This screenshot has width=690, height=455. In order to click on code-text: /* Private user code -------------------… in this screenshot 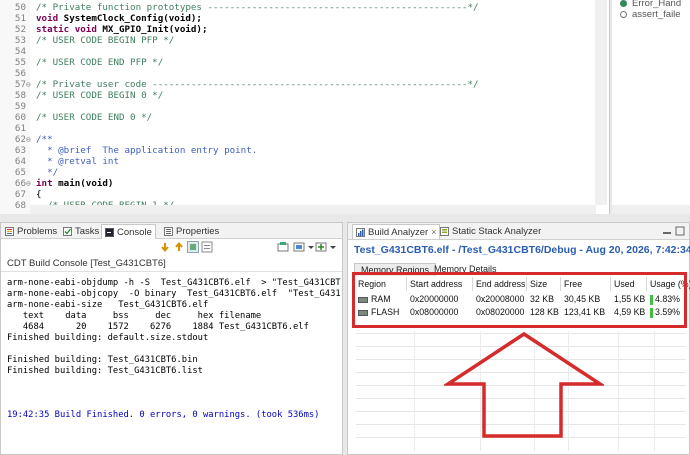, I will do `click(257, 84)`.